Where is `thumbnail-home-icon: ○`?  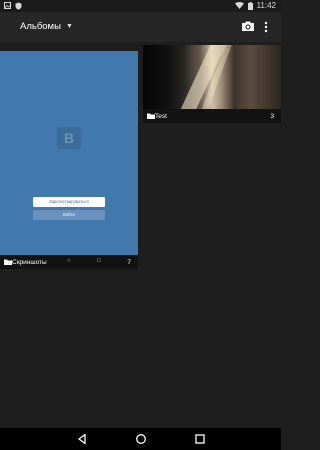
thumbnail-home-icon: ○ is located at coordinates (69, 261).